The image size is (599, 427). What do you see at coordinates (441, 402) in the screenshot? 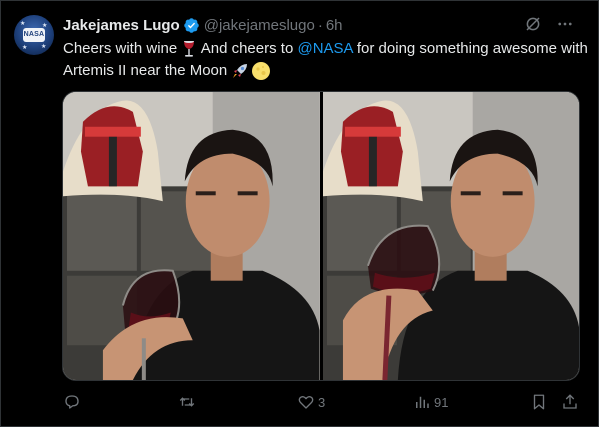
I see `views-count: 91` at bounding box center [441, 402].